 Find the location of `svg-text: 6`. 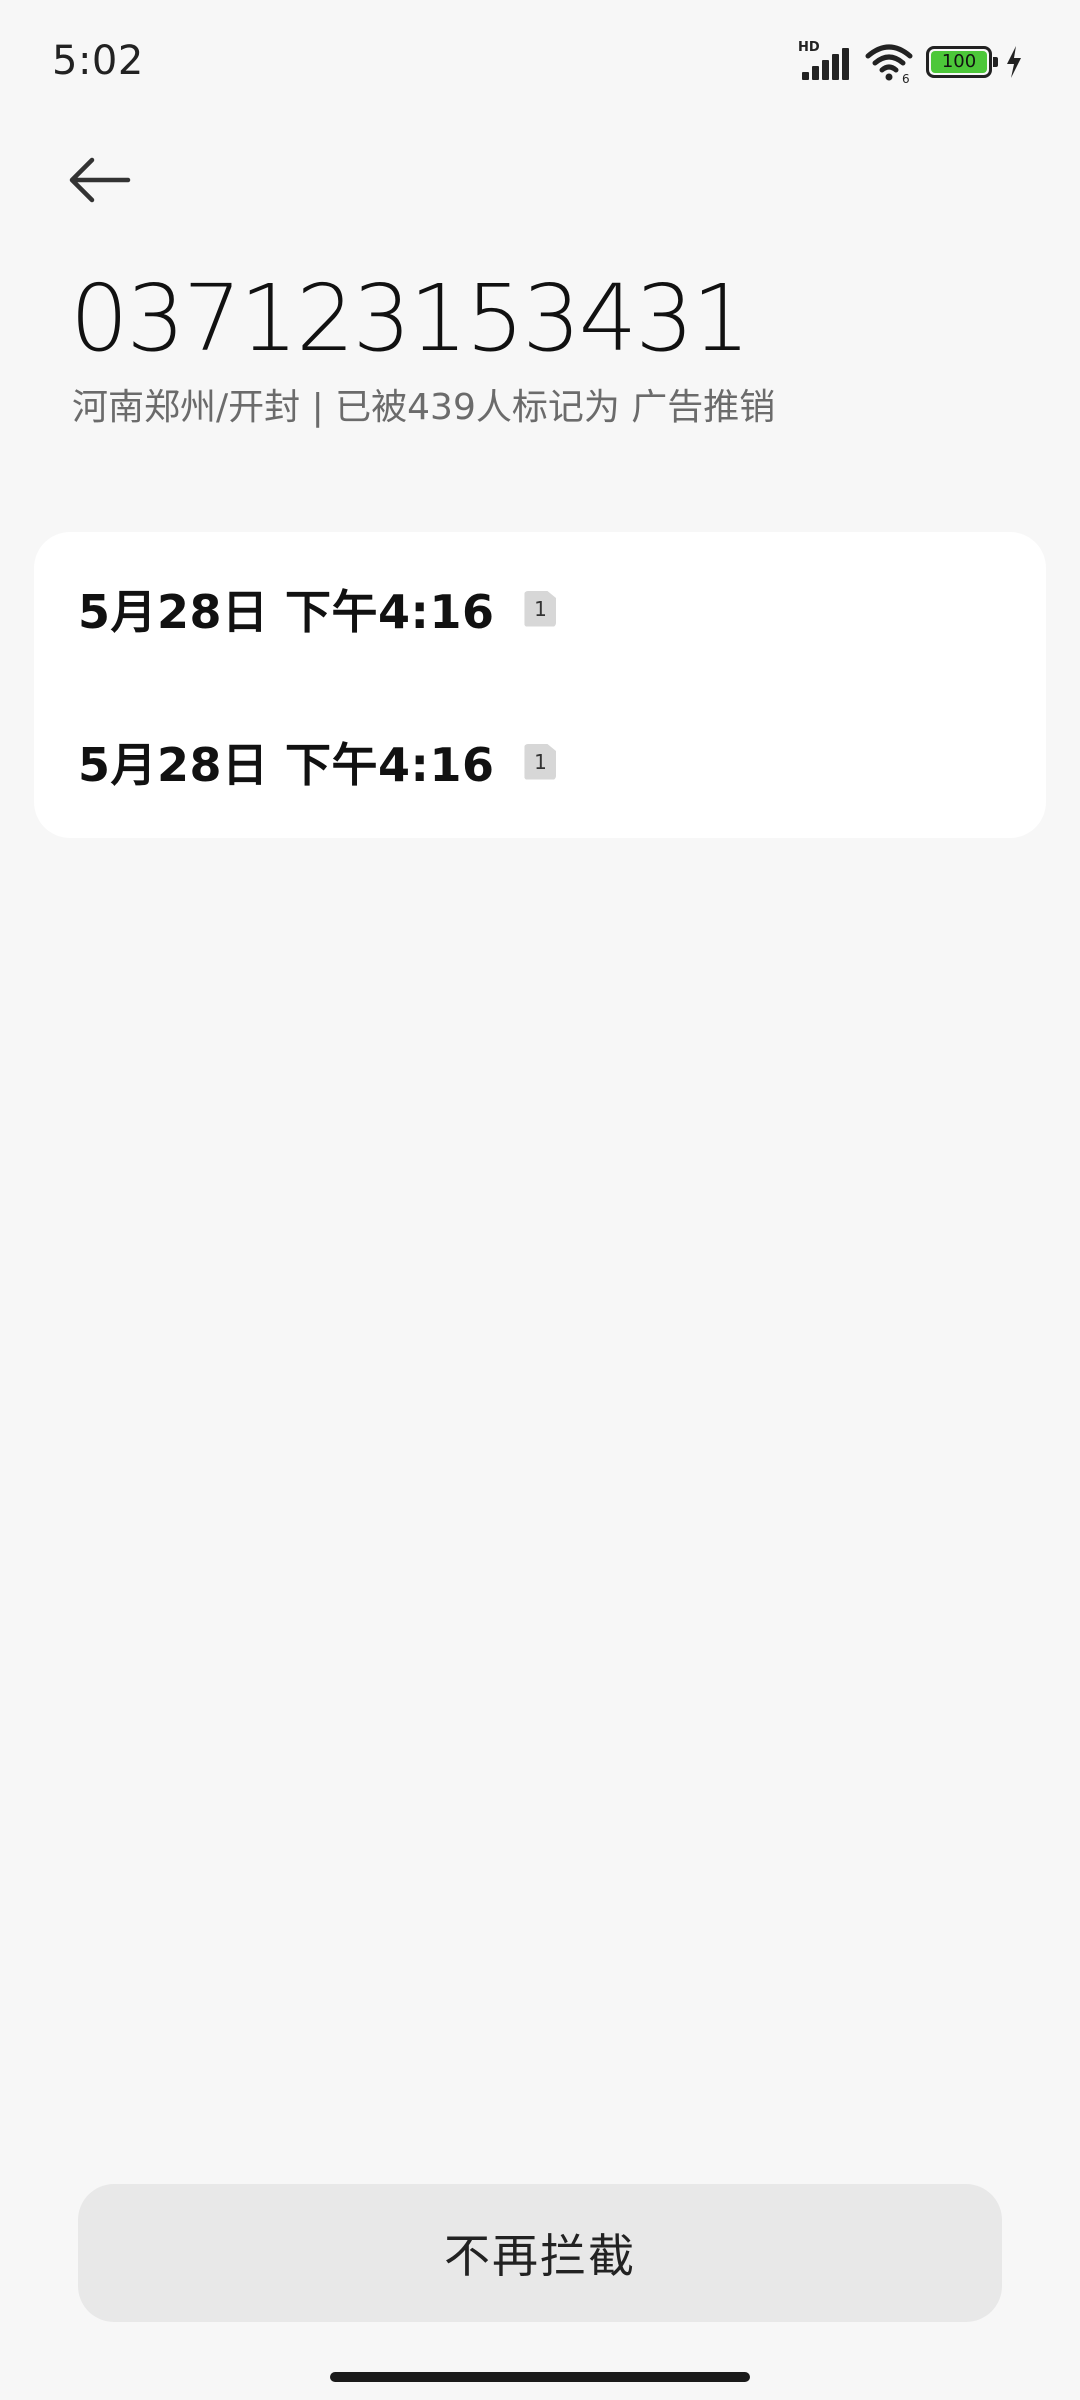

svg-text: 6 is located at coordinates (906, 78).